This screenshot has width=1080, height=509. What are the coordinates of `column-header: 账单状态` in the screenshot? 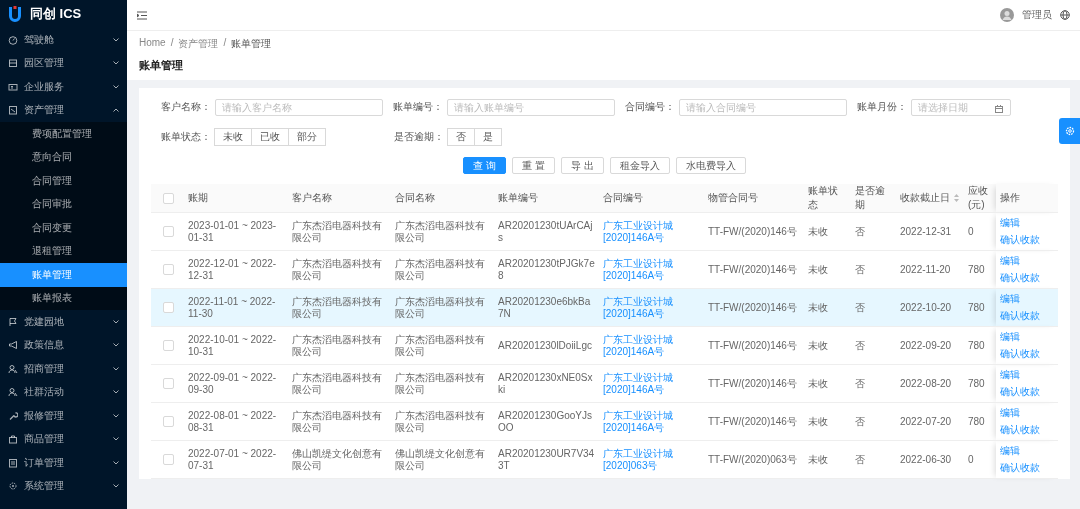 It's located at (823, 198).